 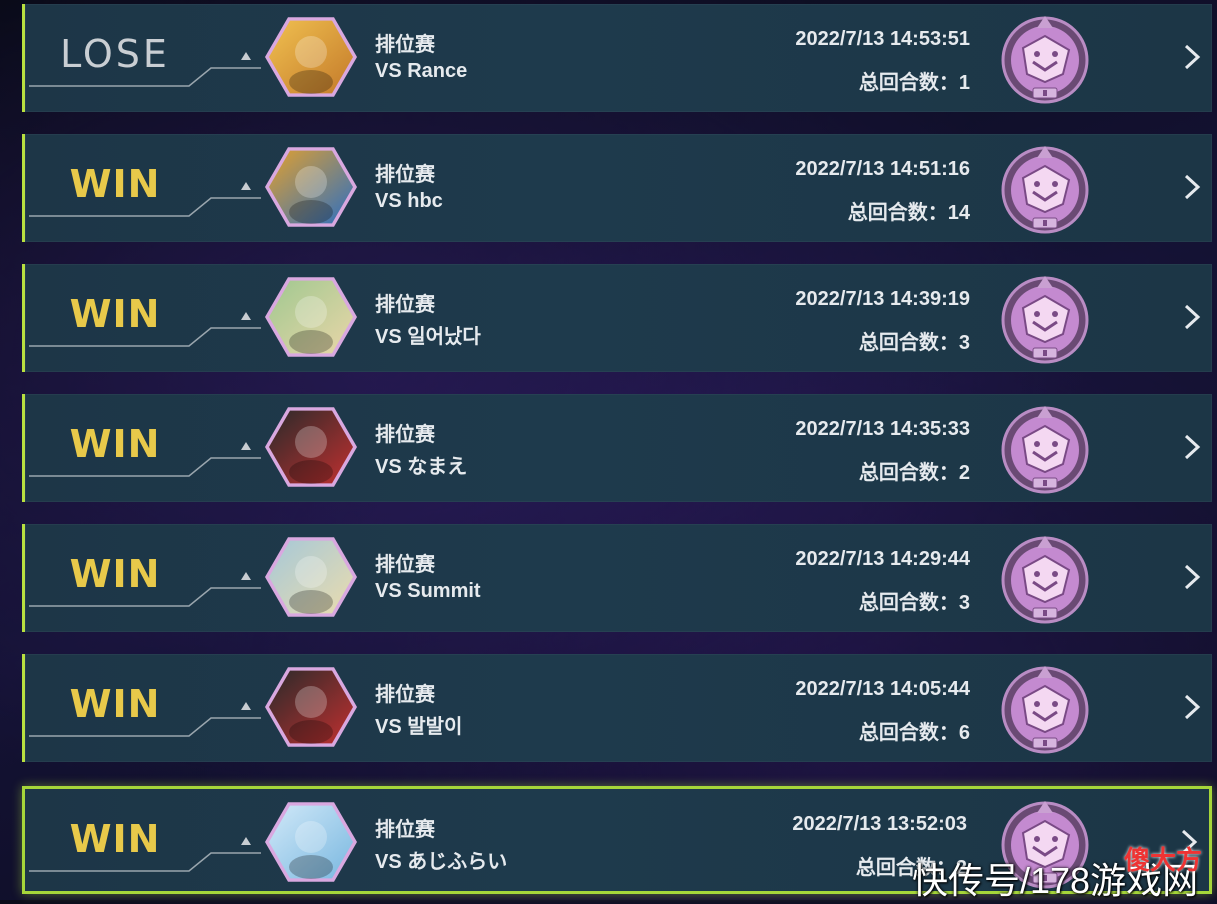 I want to click on match-time: 2022/7/13 14:39:19, so click(x=882, y=299).